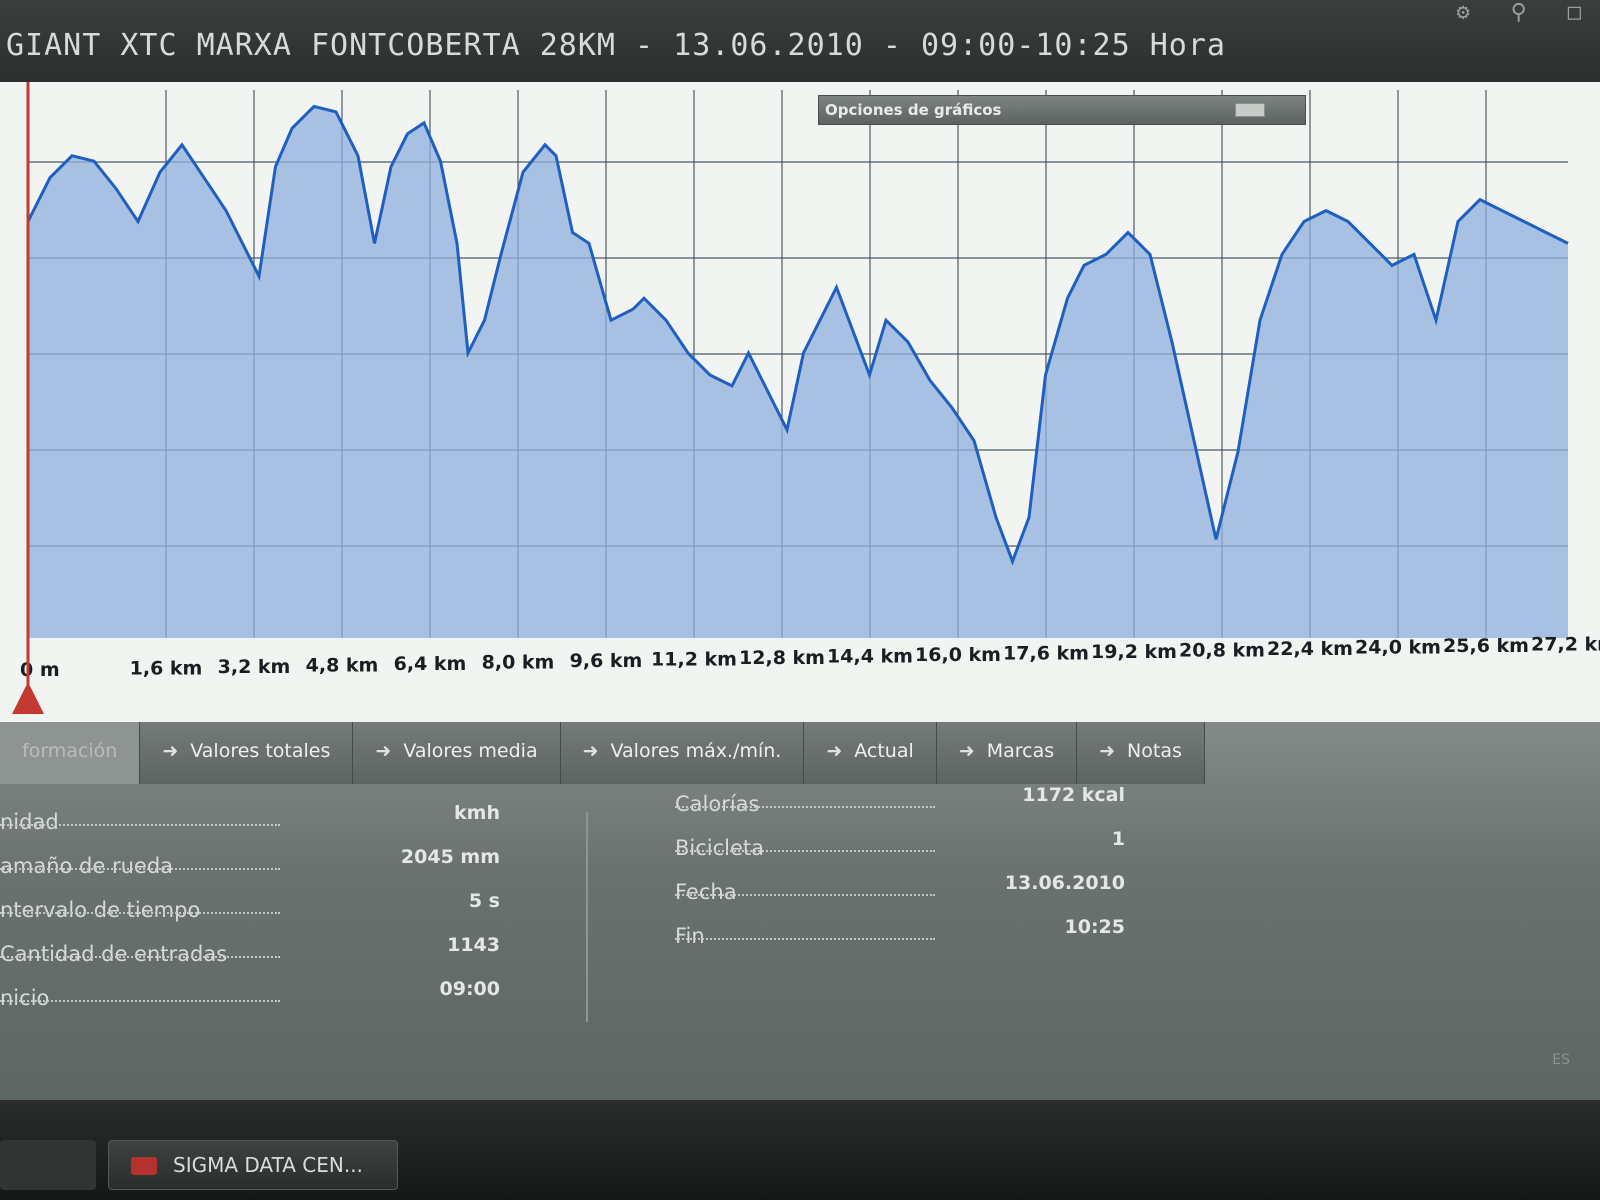 This screenshot has height=1200, width=1600. I want to click on x-tick-label: 1,6 km, so click(166, 669).